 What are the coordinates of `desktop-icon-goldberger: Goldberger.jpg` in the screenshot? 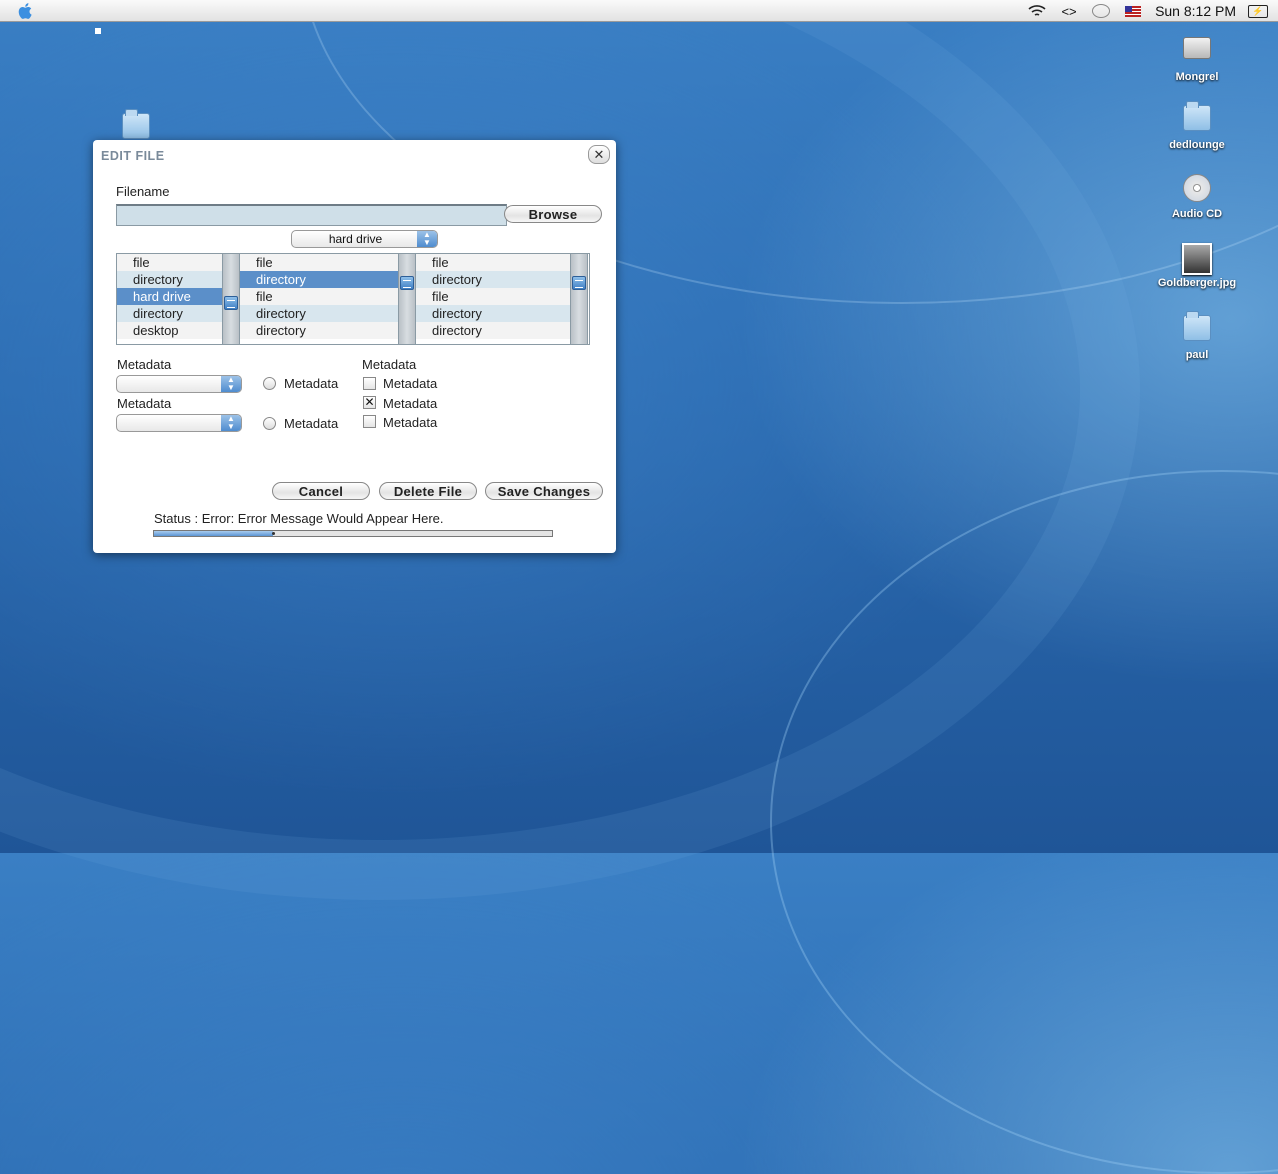 It's located at (1197, 265).